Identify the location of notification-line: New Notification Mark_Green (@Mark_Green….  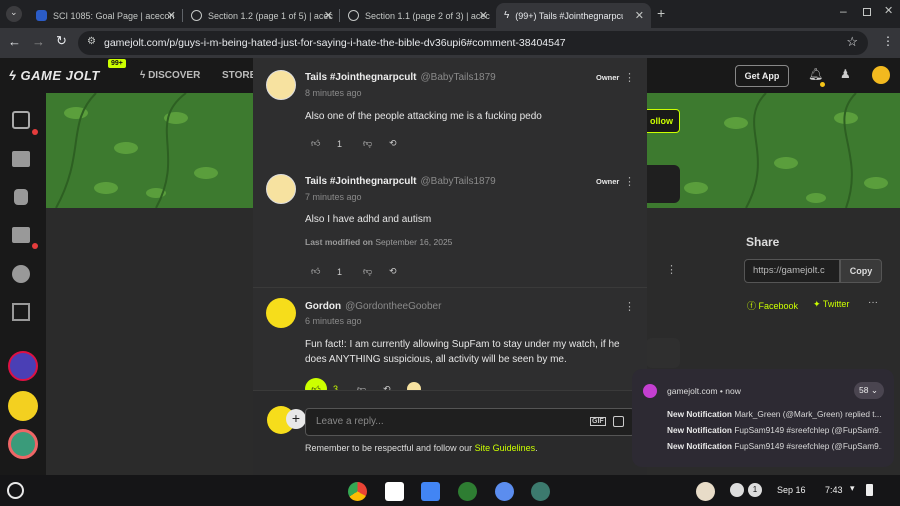
(774, 414).